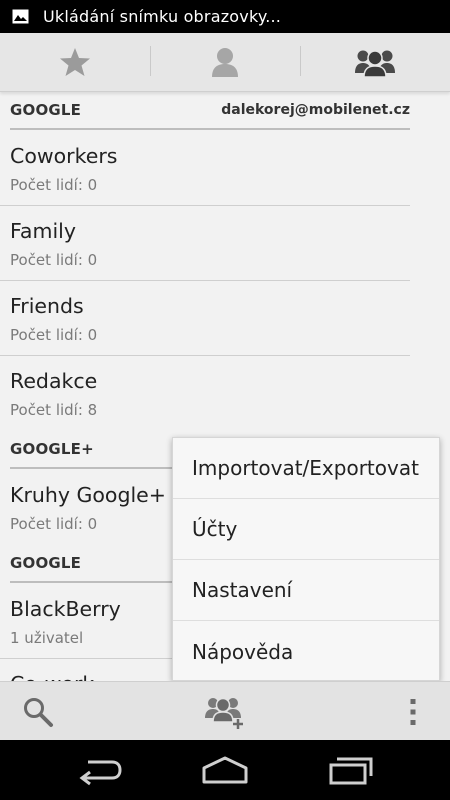 The width and height of the screenshot is (450, 800). What do you see at coordinates (65, 609) in the screenshot?
I see `group-name: BlackBerry` at bounding box center [65, 609].